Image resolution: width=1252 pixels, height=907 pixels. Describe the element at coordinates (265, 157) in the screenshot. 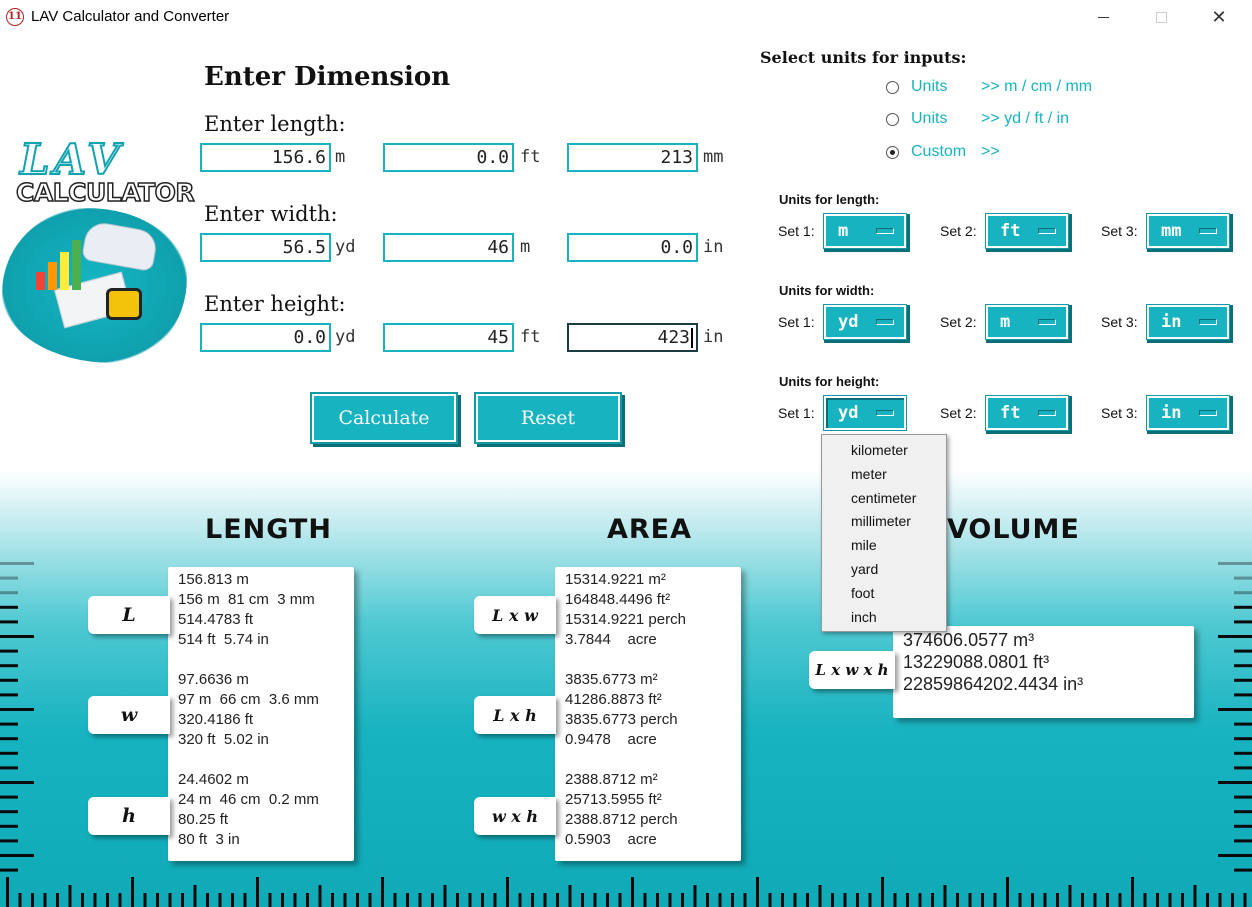

I see `length-input-1: 156.6` at that location.